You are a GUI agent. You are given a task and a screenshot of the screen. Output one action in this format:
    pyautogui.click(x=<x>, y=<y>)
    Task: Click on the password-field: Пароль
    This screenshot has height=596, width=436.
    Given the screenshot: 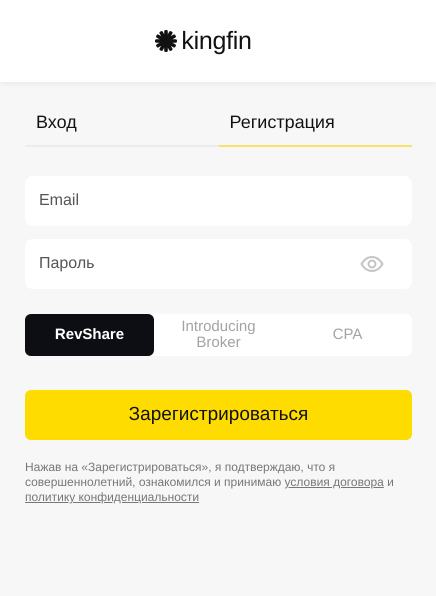 What is the action you would take?
    pyautogui.click(x=218, y=264)
    